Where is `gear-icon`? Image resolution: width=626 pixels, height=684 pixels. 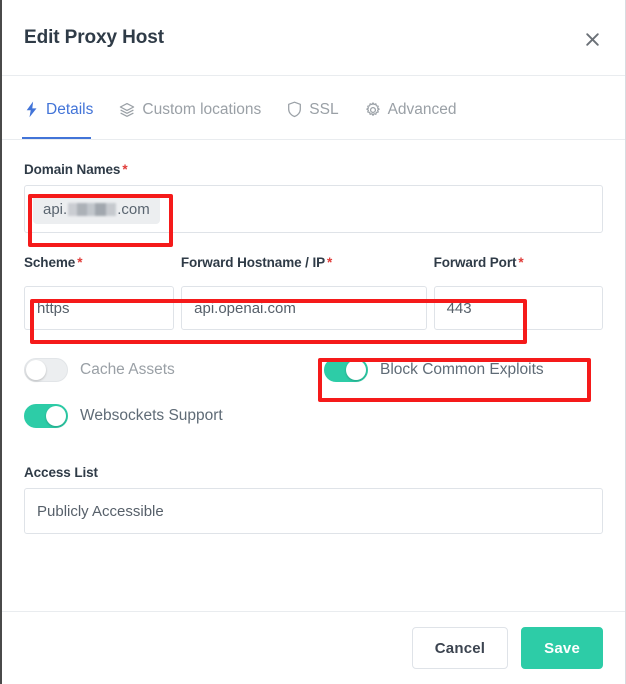
gear-icon is located at coordinates (373, 109).